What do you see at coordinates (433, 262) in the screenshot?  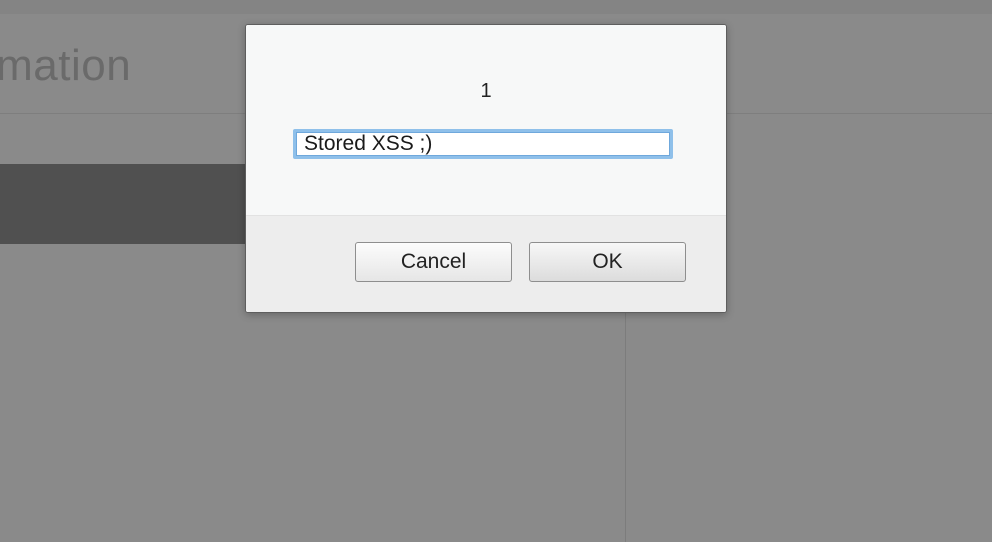 I see `cancel-button: Cancel` at bounding box center [433, 262].